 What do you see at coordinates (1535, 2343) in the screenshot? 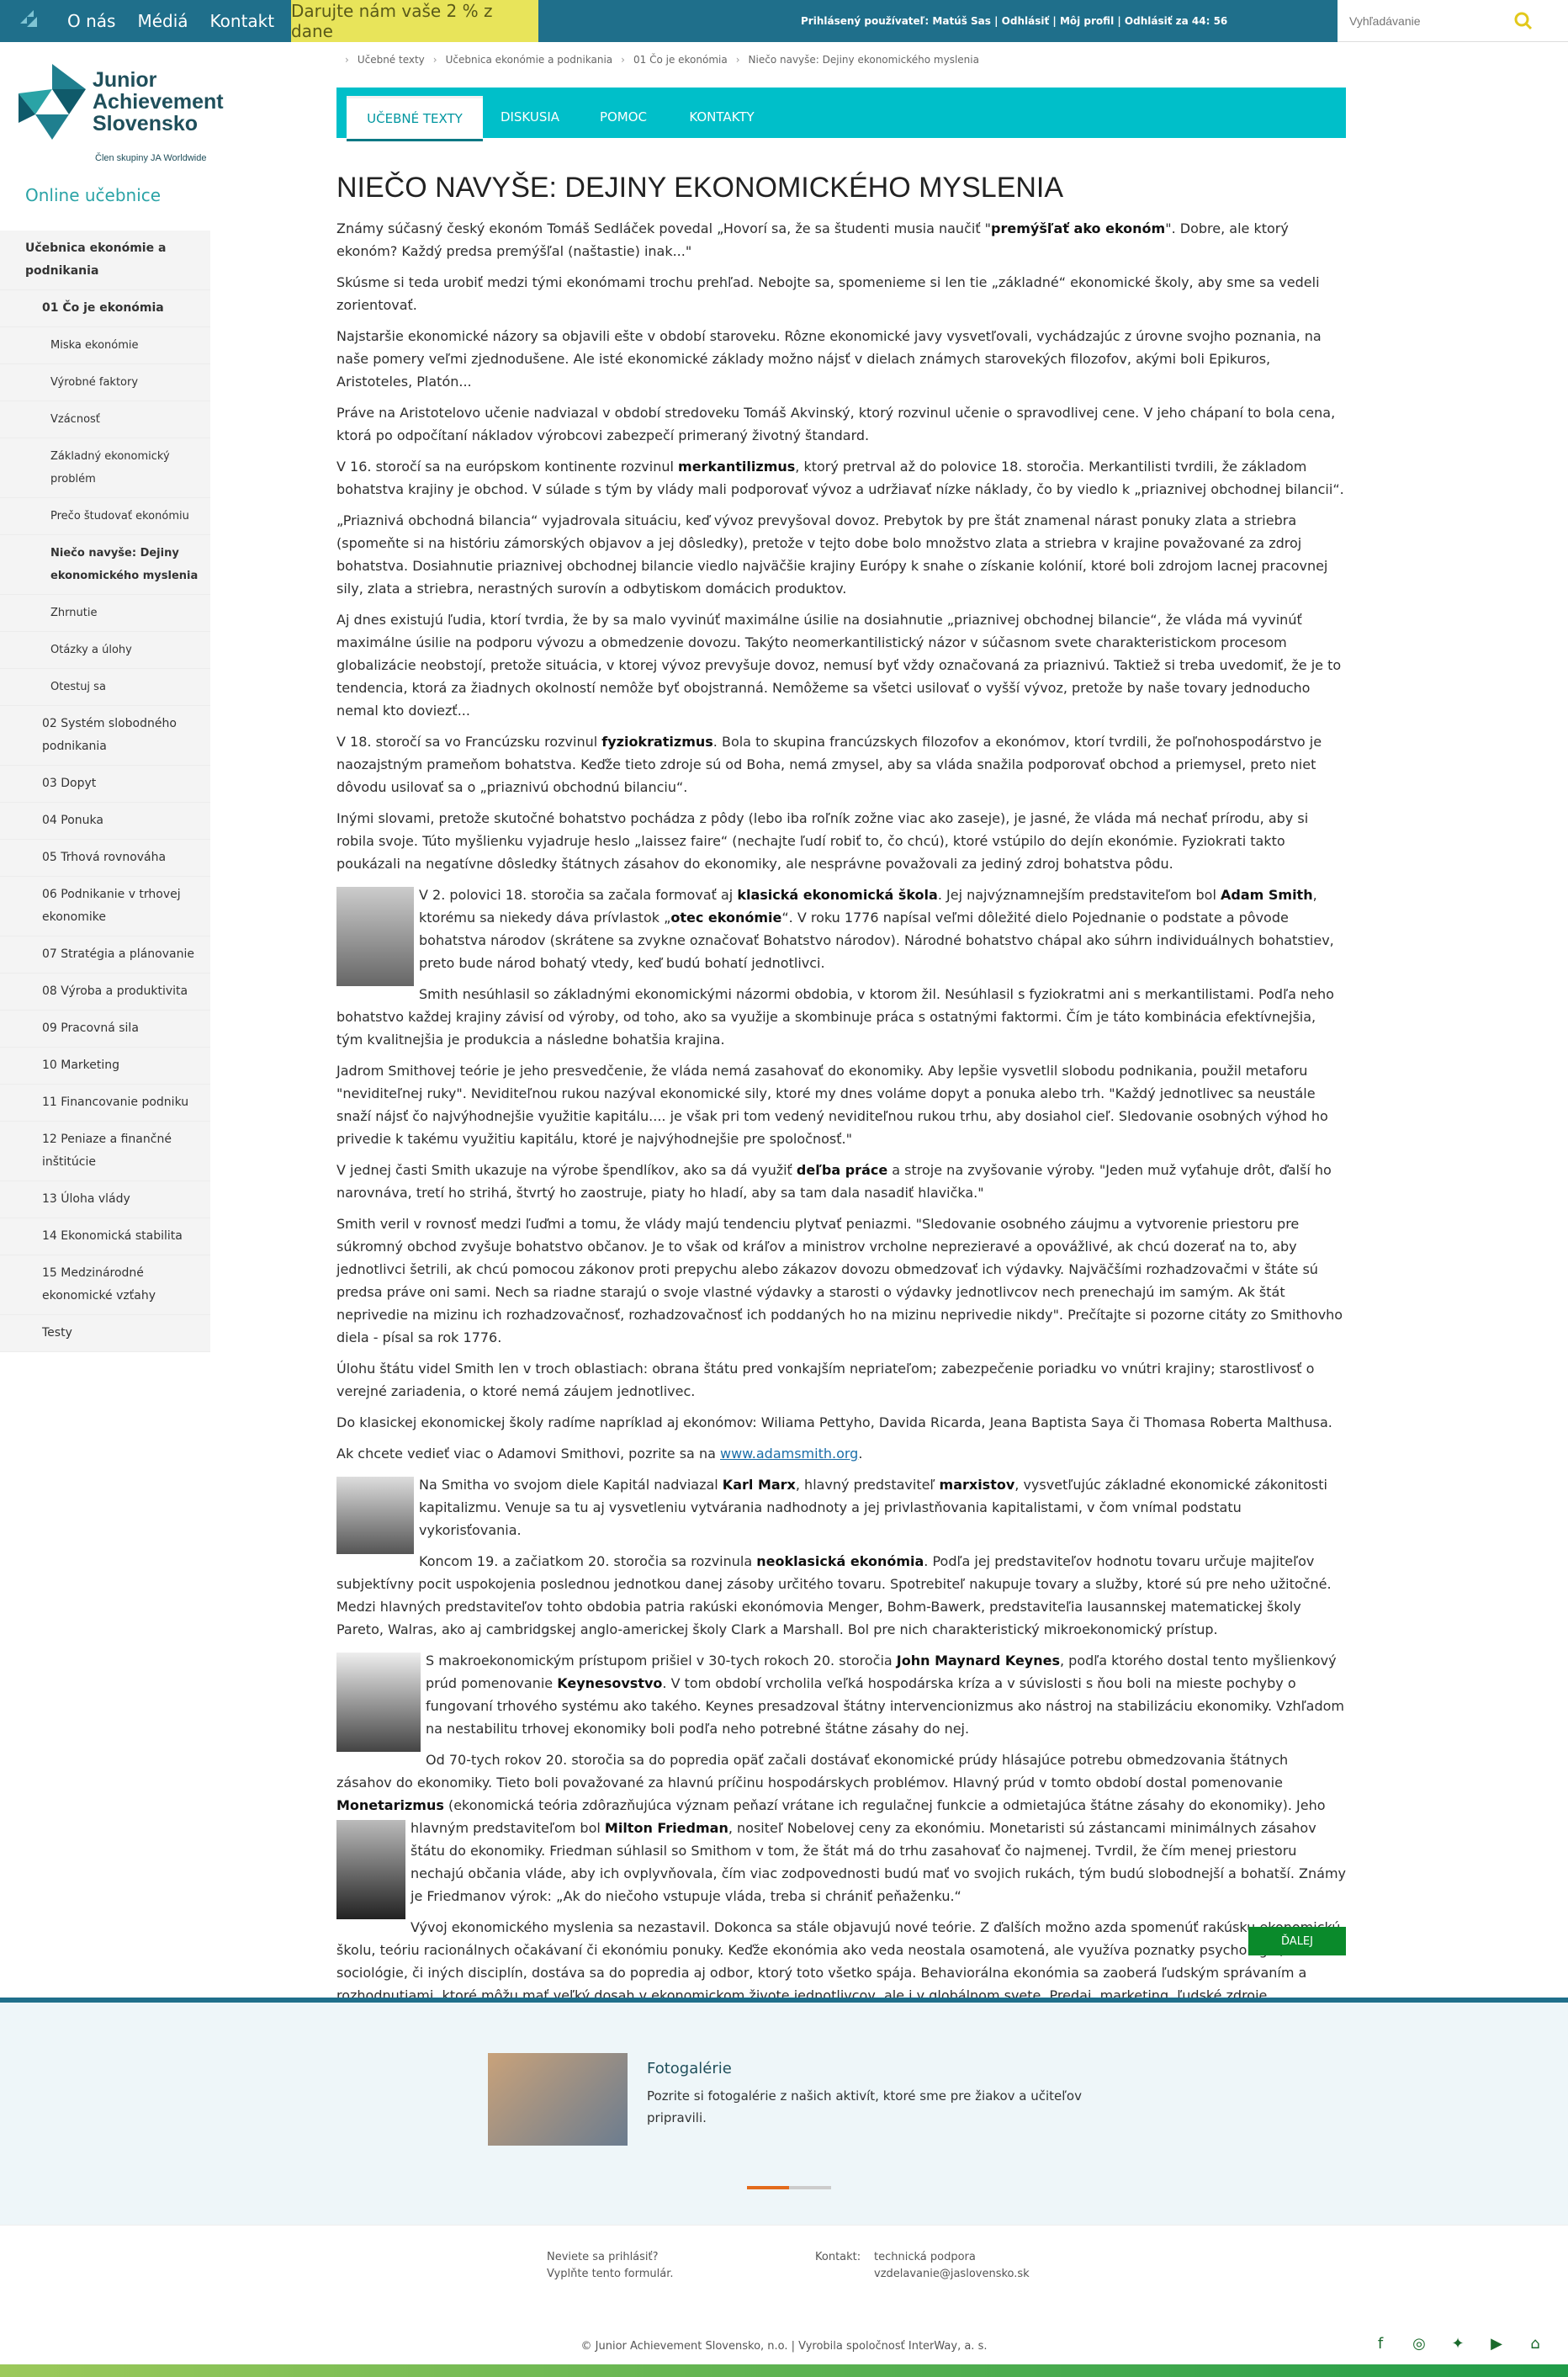
I see `cast-icon: ⌂` at bounding box center [1535, 2343].